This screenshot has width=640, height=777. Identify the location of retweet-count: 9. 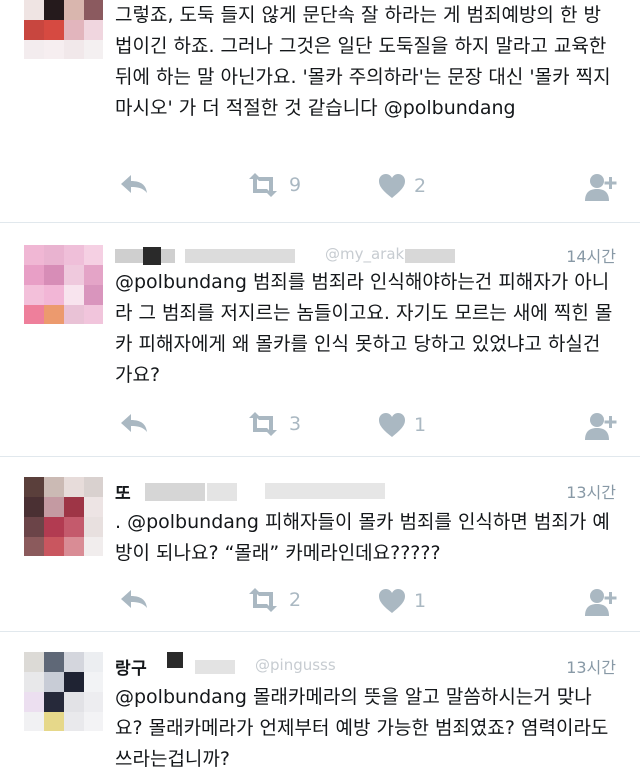
(295, 185).